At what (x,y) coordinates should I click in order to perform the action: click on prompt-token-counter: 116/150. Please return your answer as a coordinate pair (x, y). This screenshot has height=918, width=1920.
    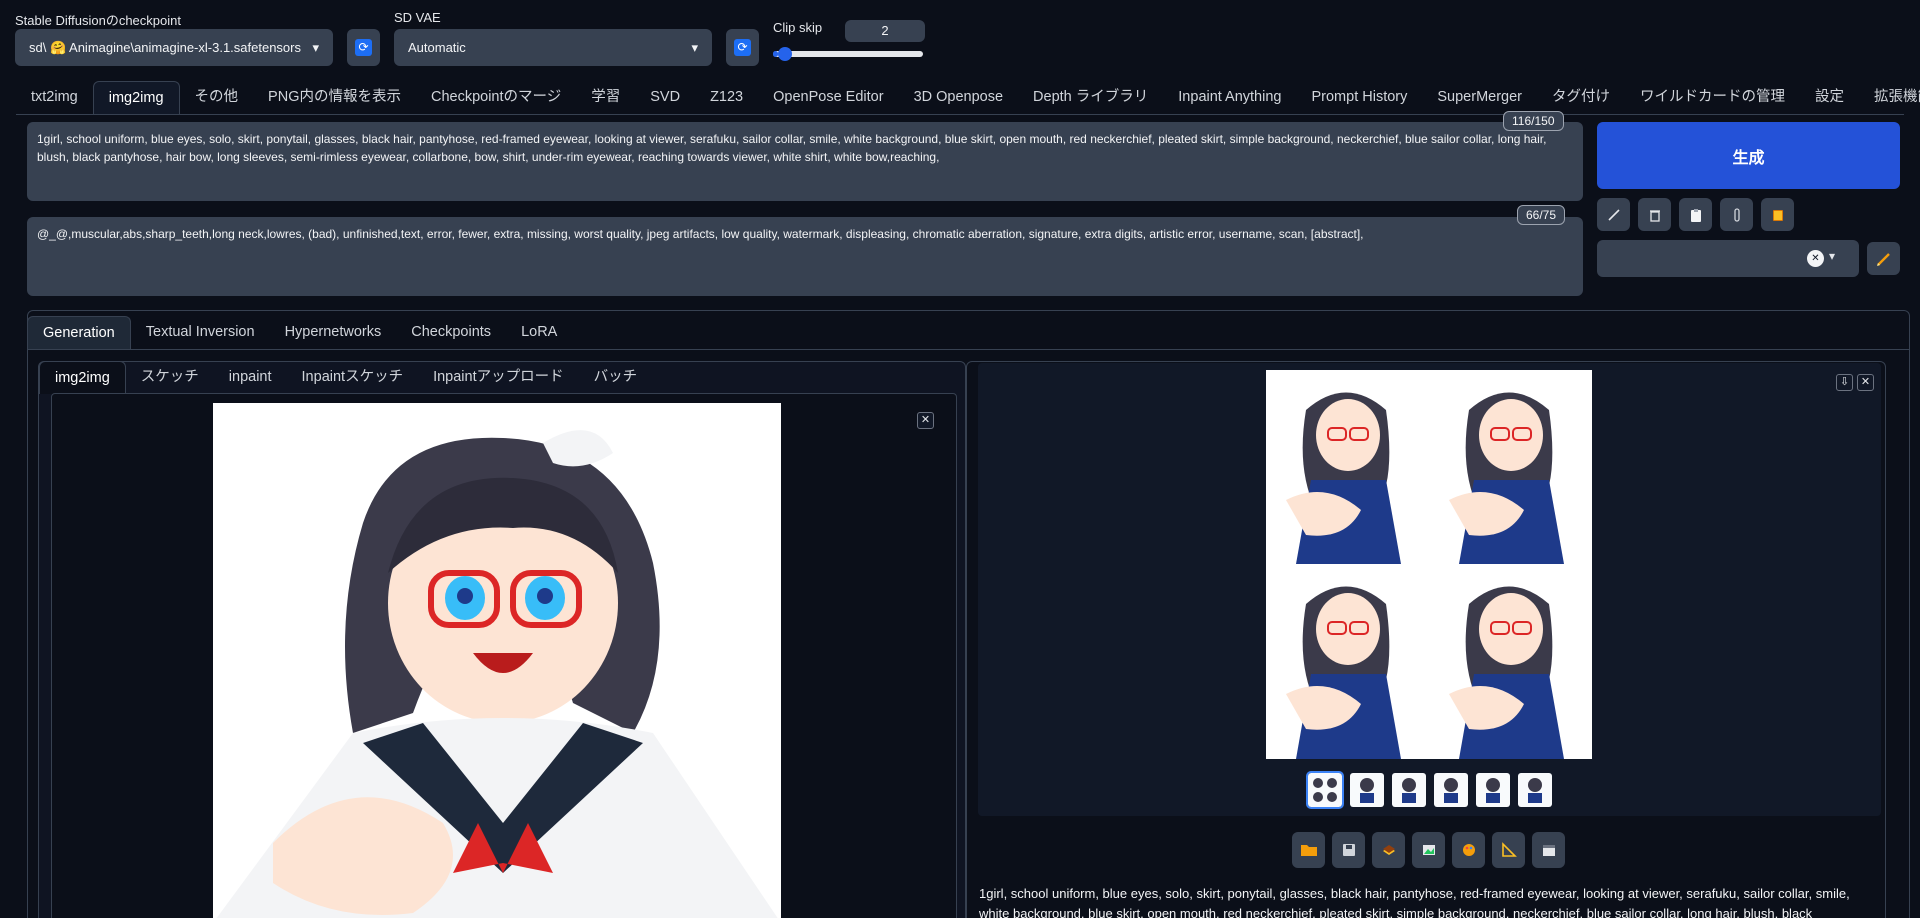
    Looking at the image, I should click on (1533, 121).